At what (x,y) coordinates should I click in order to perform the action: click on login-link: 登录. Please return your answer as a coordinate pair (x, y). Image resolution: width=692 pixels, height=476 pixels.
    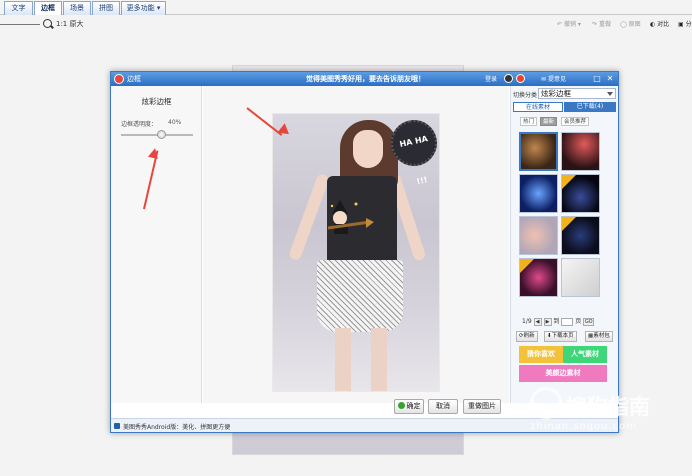
    Looking at the image, I should click on (491, 78).